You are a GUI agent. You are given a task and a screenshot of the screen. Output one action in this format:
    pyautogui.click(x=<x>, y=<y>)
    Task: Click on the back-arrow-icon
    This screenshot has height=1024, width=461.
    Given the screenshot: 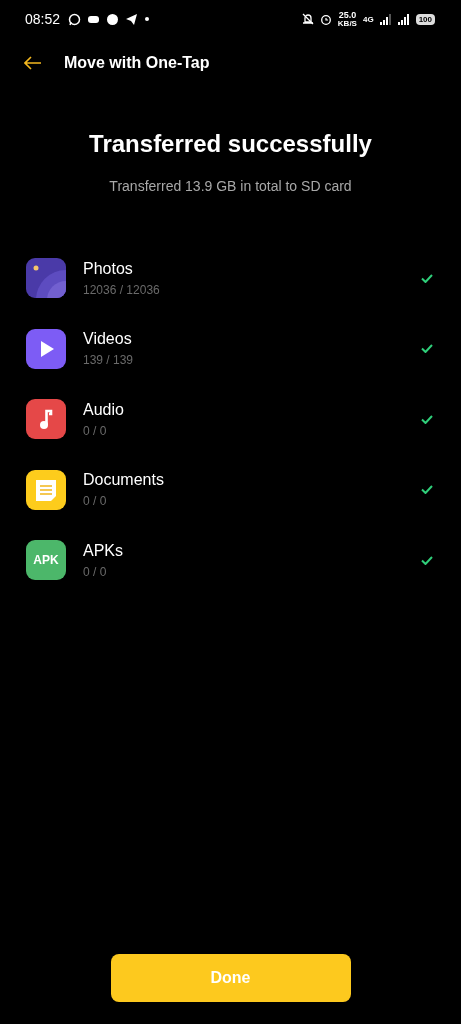 What is the action you would take?
    pyautogui.click(x=33, y=63)
    